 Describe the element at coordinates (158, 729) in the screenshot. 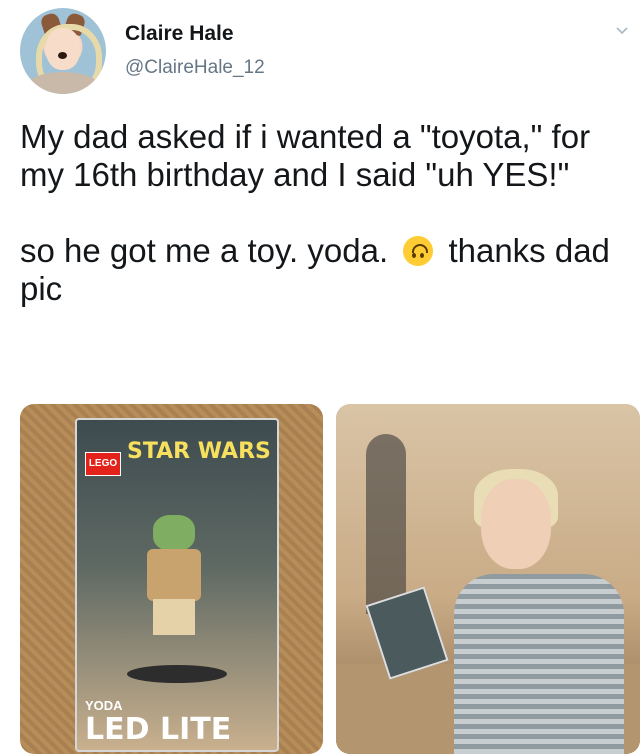

I see `product-name: LED LITE` at that location.